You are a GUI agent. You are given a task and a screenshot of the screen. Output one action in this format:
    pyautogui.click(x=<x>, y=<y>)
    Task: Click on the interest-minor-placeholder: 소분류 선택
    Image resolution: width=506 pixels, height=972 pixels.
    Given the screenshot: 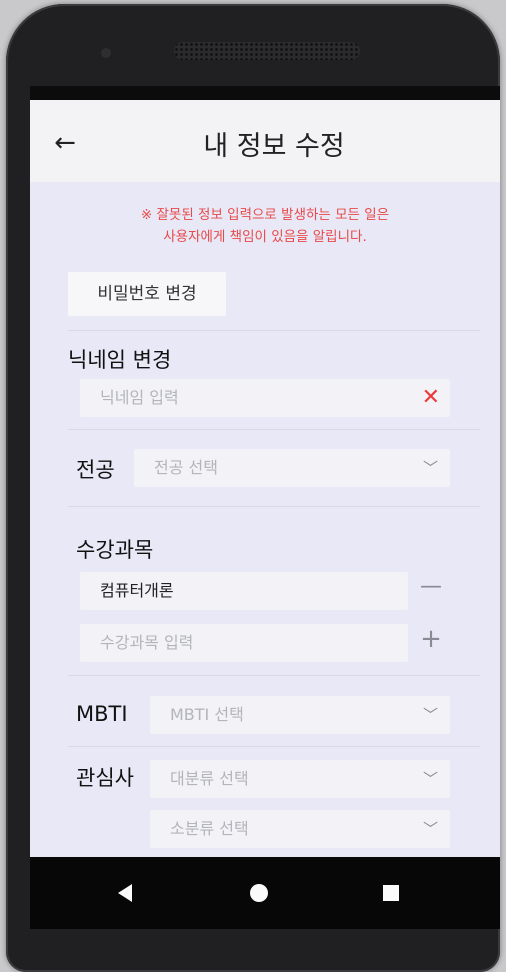 What is the action you would take?
    pyautogui.click(x=209, y=828)
    